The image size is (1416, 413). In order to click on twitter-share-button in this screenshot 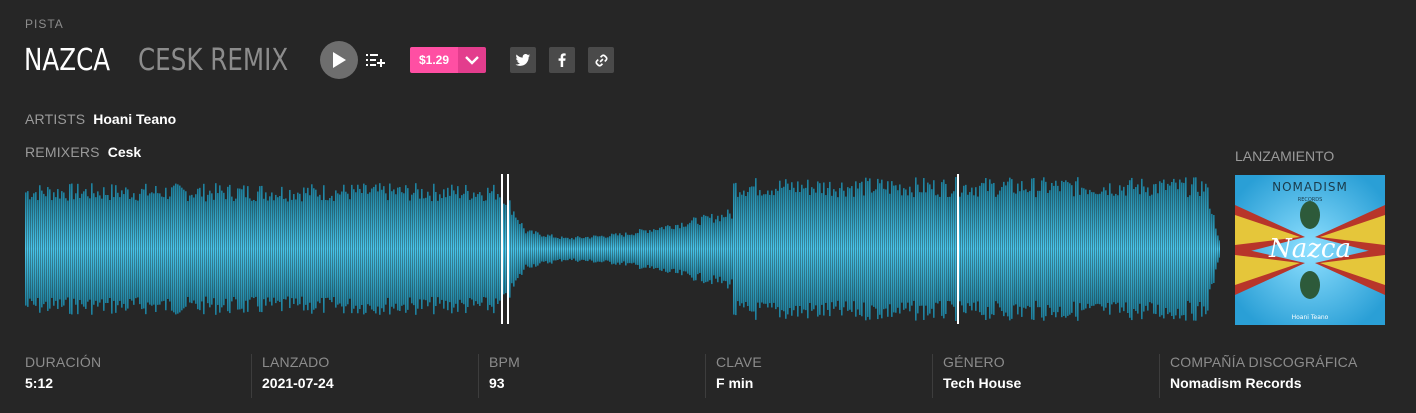, I will do `click(523, 60)`.